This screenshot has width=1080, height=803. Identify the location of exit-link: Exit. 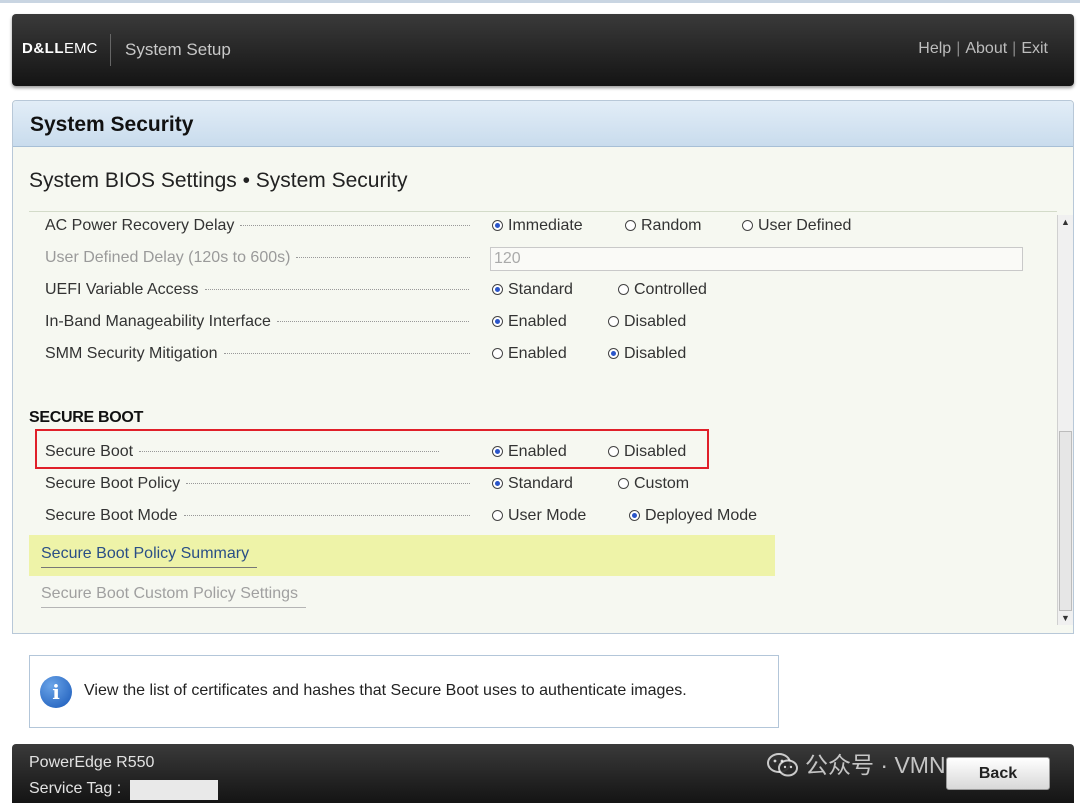
(1034, 48).